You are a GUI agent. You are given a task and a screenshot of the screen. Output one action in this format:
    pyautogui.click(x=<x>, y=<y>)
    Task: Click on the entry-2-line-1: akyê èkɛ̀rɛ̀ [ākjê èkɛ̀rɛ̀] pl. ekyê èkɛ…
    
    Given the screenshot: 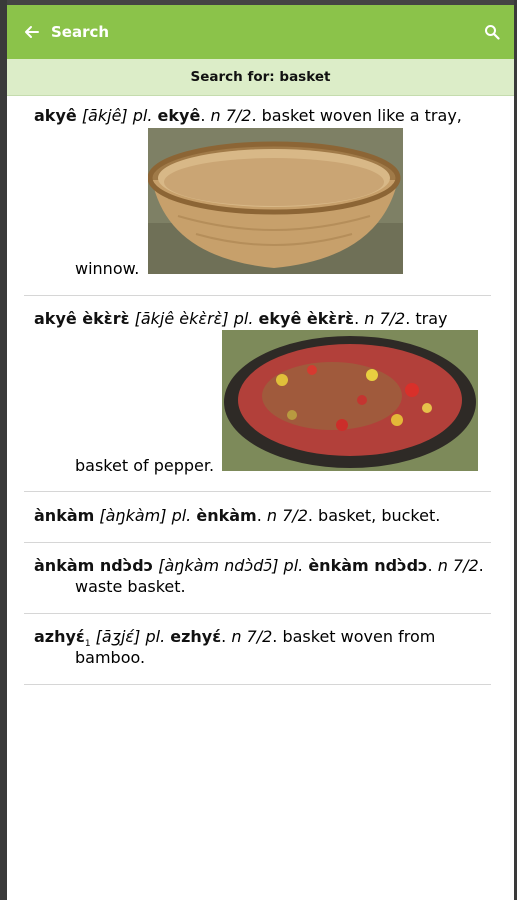 What is the action you would take?
    pyautogui.click(x=241, y=318)
    